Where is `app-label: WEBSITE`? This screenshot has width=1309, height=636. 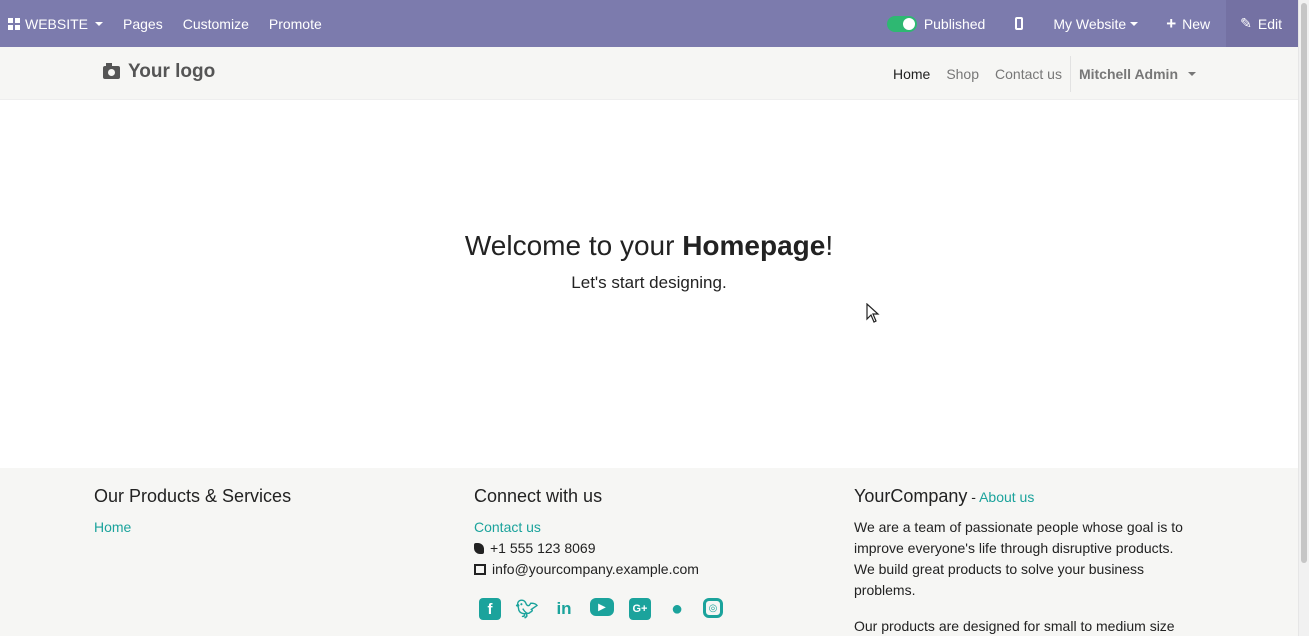
app-label: WEBSITE is located at coordinates (57, 23).